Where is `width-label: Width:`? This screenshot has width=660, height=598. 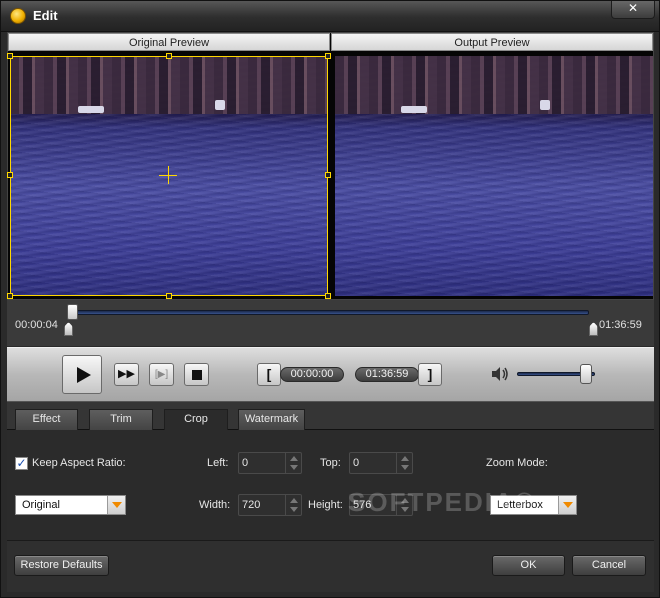
width-label: Width: is located at coordinates (215, 505).